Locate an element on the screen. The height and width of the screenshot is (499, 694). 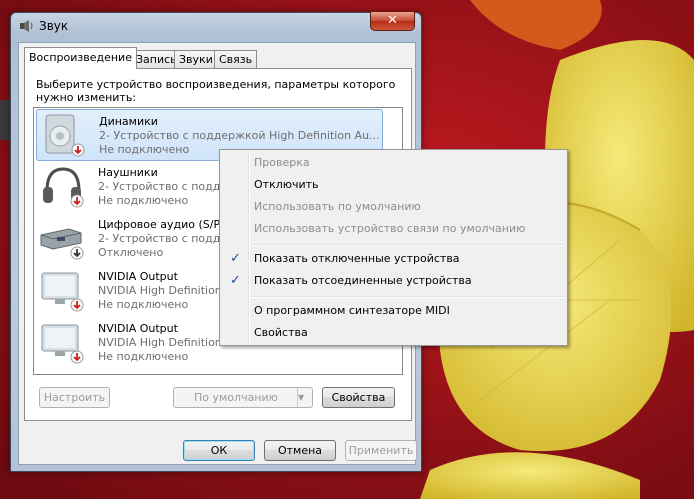
menu-item-label: Показать отключенные устройства is located at coordinates (357, 258).